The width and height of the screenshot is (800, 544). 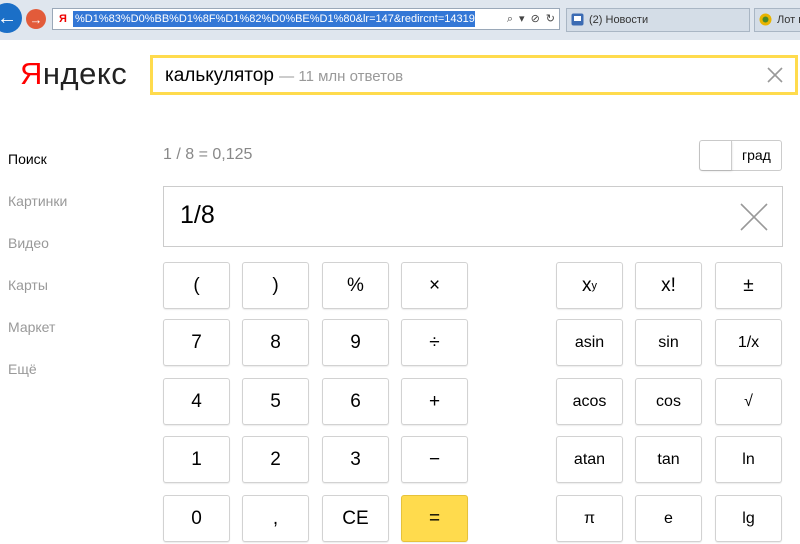 What do you see at coordinates (22, 369) in the screenshot?
I see `nav-more: Ещё` at bounding box center [22, 369].